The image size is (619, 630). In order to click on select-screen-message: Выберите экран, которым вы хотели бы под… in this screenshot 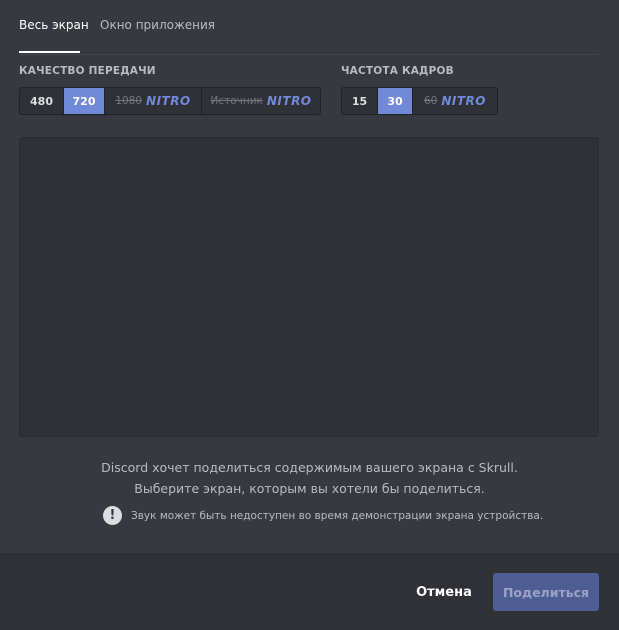, I will do `click(309, 488)`.